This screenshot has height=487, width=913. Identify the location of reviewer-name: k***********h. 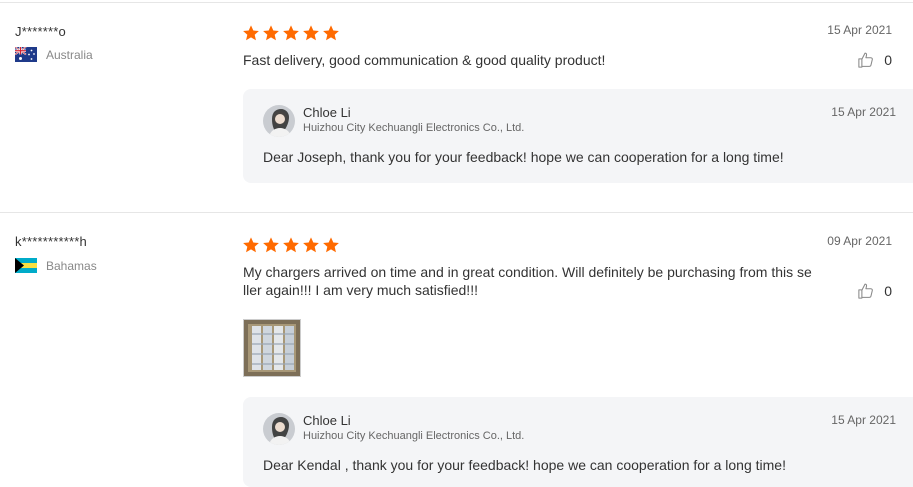
(51, 241).